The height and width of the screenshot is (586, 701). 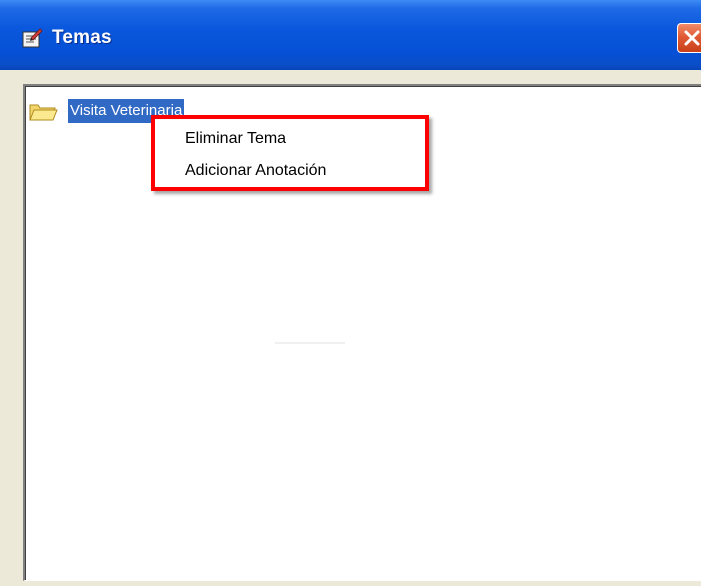 What do you see at coordinates (255, 171) in the screenshot?
I see `menu-item-adicionar-anotacion: Adicionar Anotación` at bounding box center [255, 171].